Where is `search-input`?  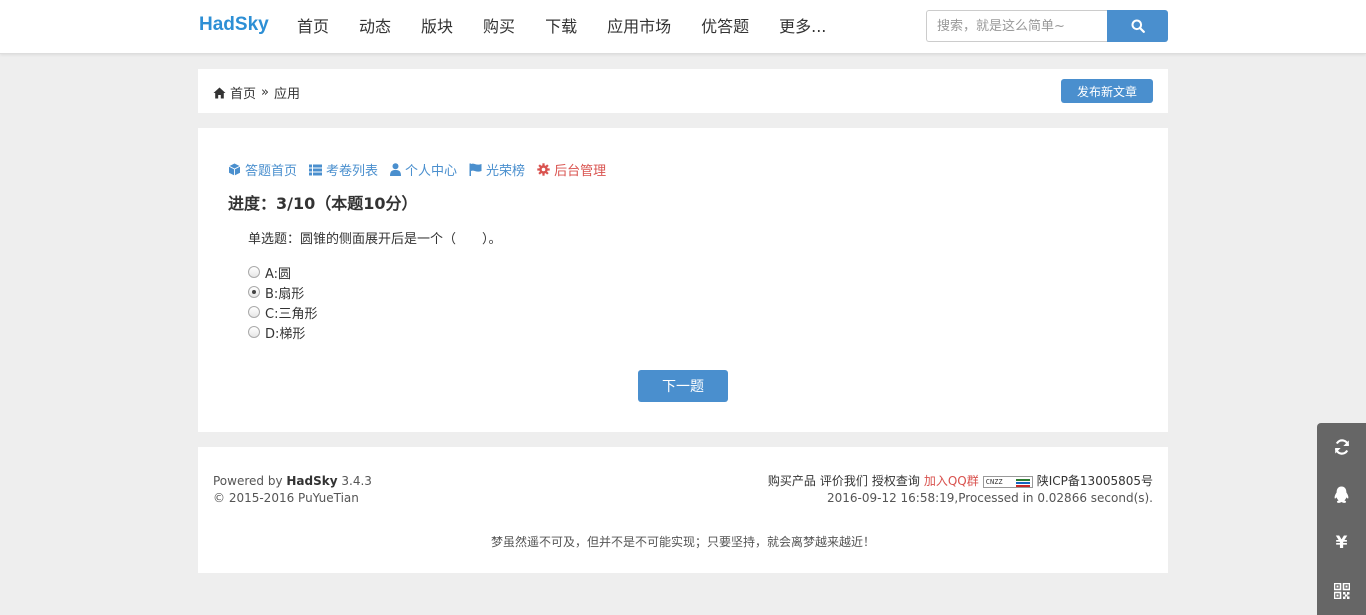
search-input is located at coordinates (1016, 26).